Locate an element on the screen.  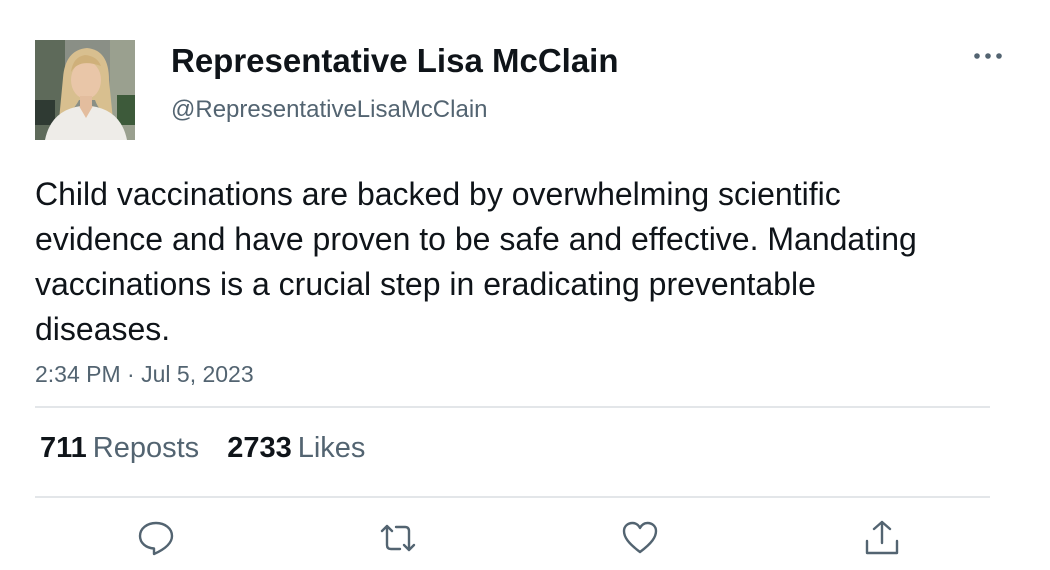
author-display-name: Representative Lisa McClain is located at coordinates (395, 61).